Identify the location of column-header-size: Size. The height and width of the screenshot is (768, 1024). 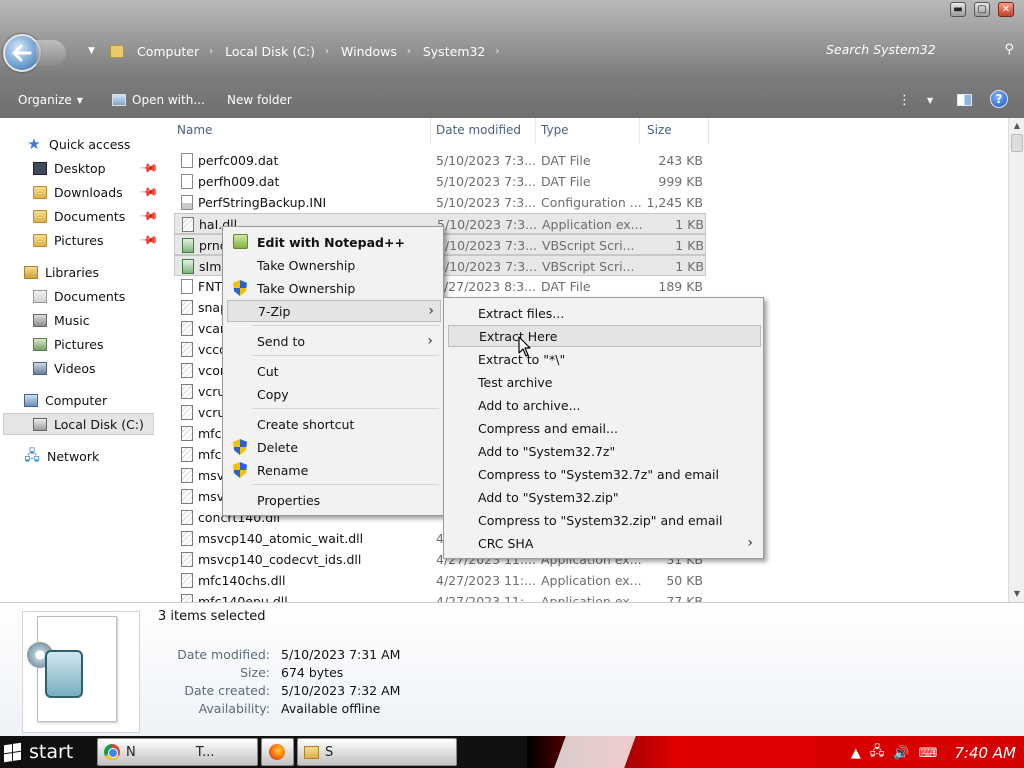
(659, 133).